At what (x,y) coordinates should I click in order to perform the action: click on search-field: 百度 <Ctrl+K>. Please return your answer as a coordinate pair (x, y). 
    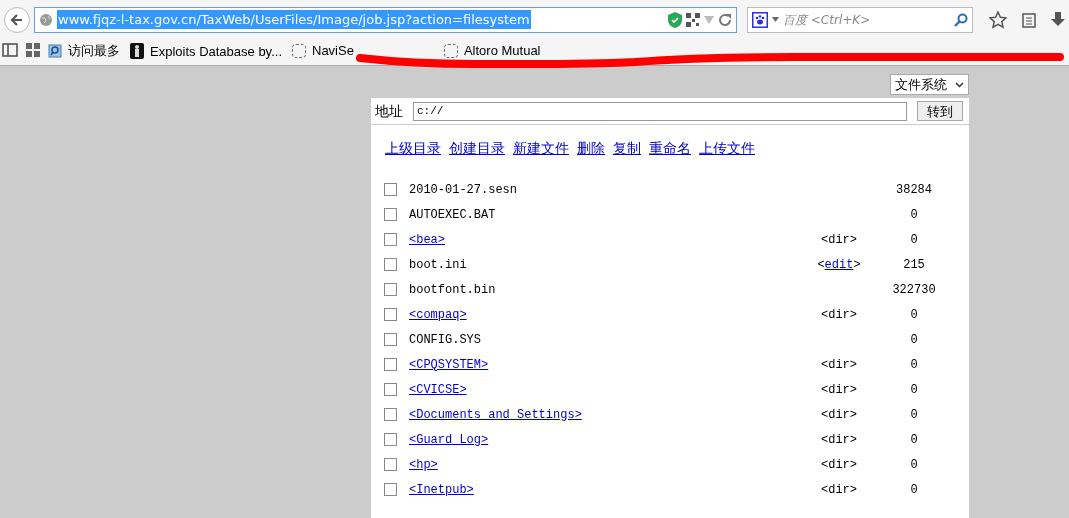
    Looking at the image, I should click on (860, 19).